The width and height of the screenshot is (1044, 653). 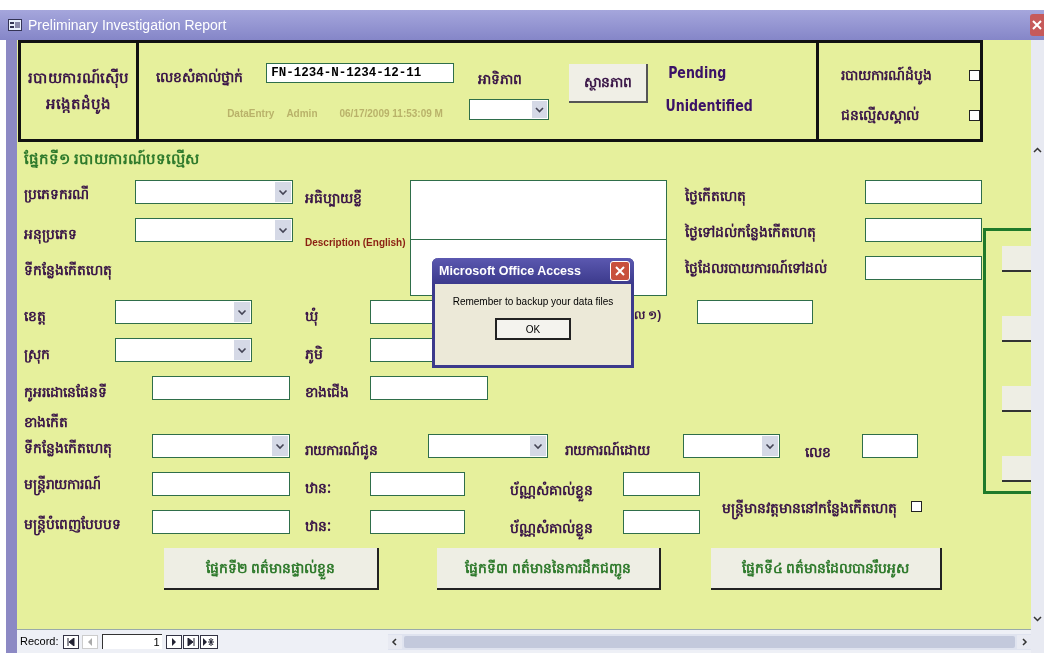 I want to click on description-text-area, so click(x=538, y=210).